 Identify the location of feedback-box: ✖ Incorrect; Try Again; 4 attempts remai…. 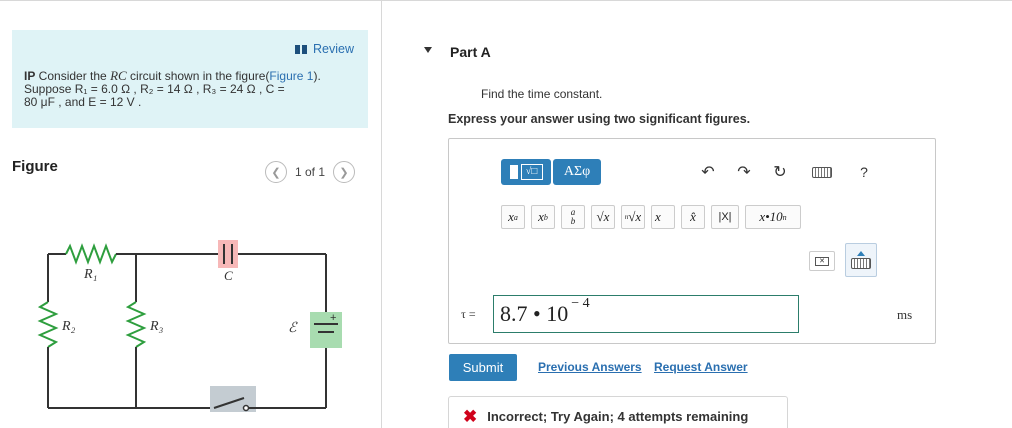
(618, 412).